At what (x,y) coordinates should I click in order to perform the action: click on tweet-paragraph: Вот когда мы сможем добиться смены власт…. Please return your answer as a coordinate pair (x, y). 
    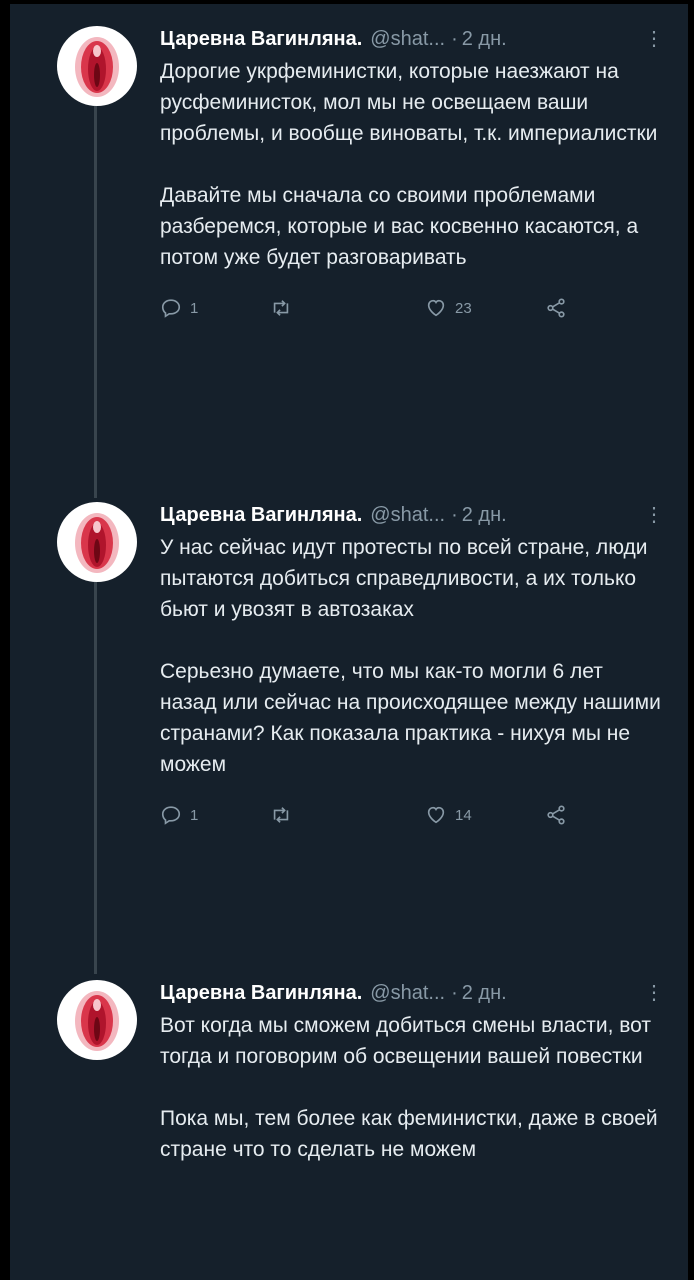
    Looking at the image, I should click on (405, 1041).